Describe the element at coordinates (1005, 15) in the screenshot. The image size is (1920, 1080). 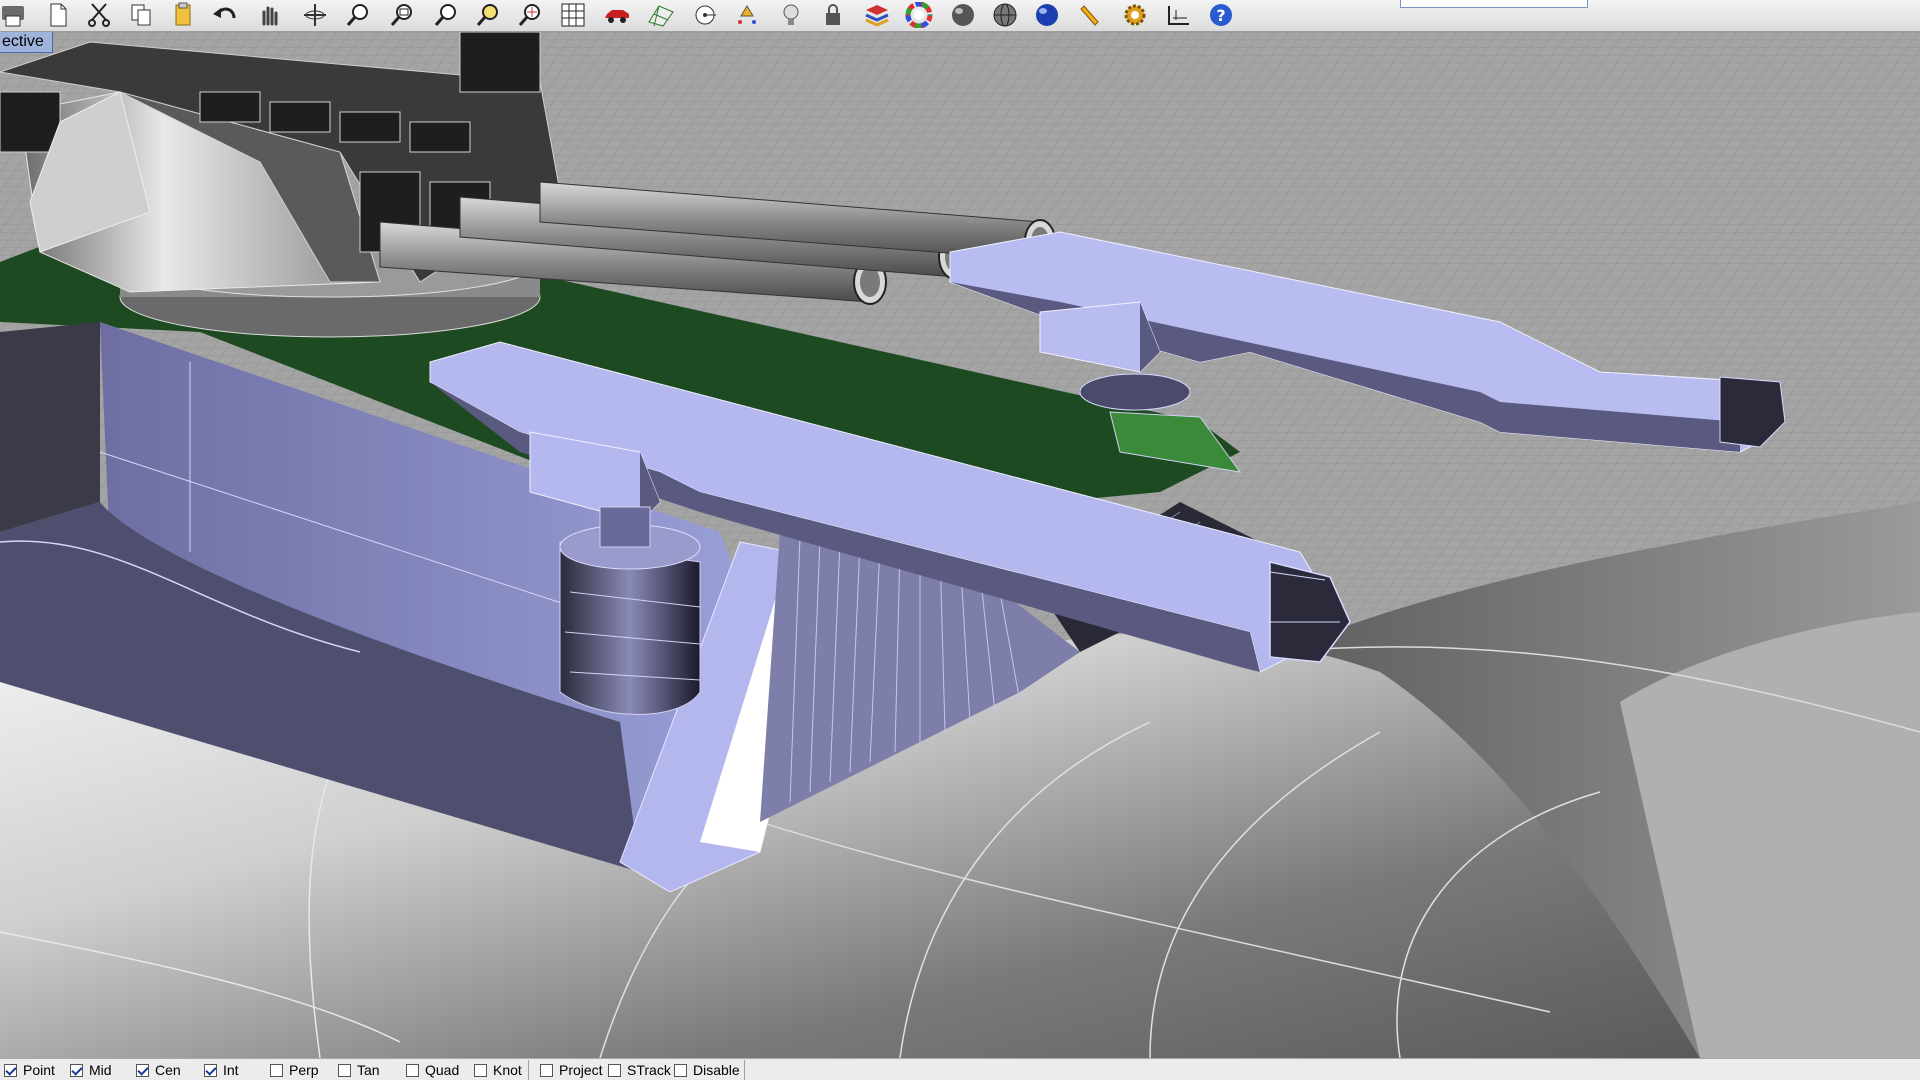
I see `wire-sphere-icon` at that location.